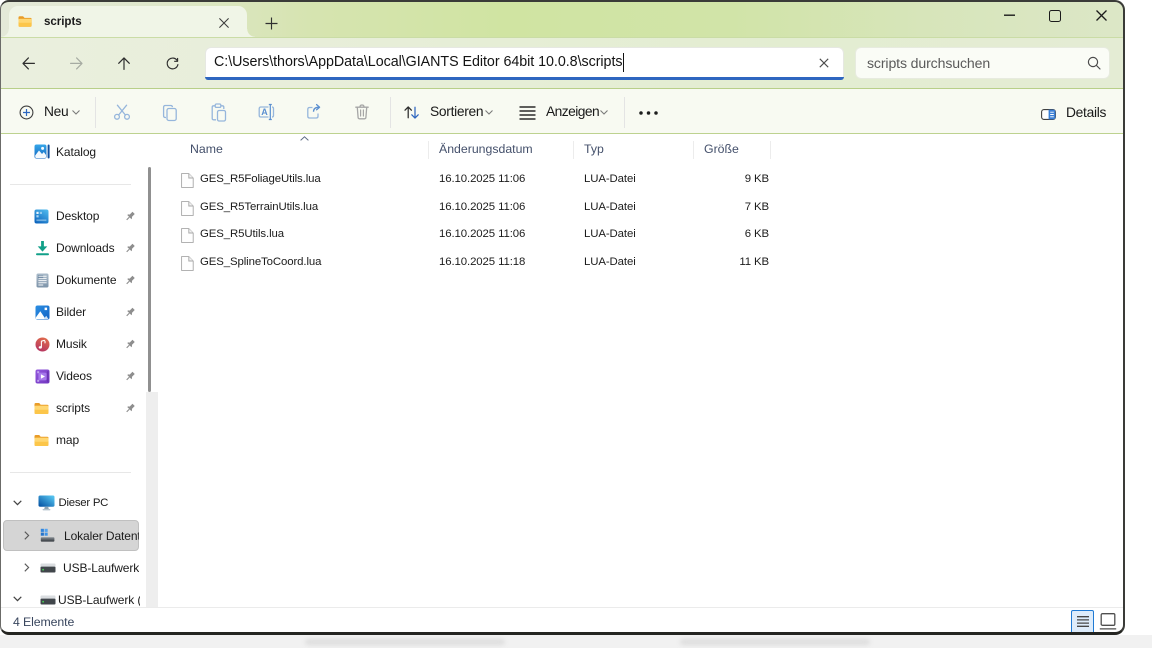 Image resolution: width=1152 pixels, height=648 pixels. What do you see at coordinates (264, 112) in the screenshot?
I see `svg-text: A` at bounding box center [264, 112].